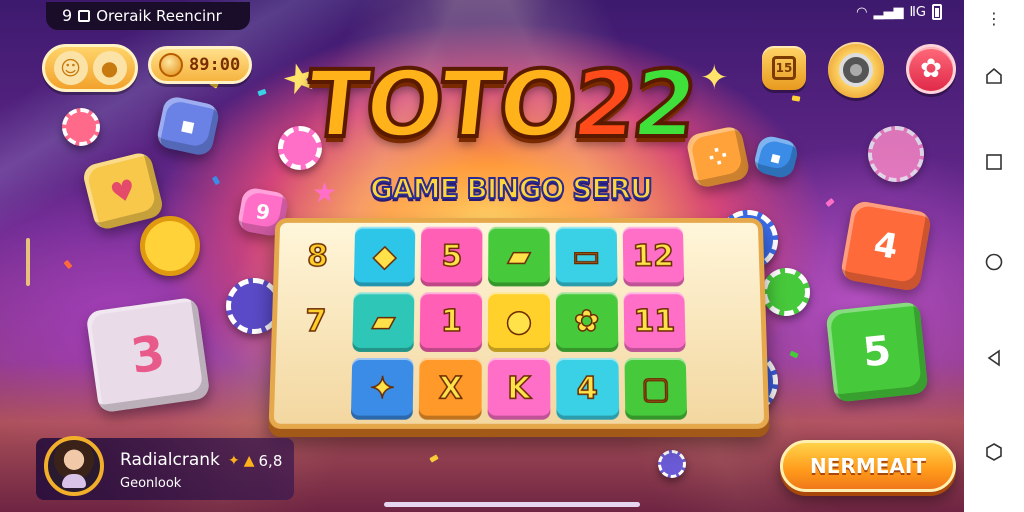 This screenshot has height=512, width=1024. What do you see at coordinates (74, 466) in the screenshot?
I see `player-avatar` at bounding box center [74, 466].